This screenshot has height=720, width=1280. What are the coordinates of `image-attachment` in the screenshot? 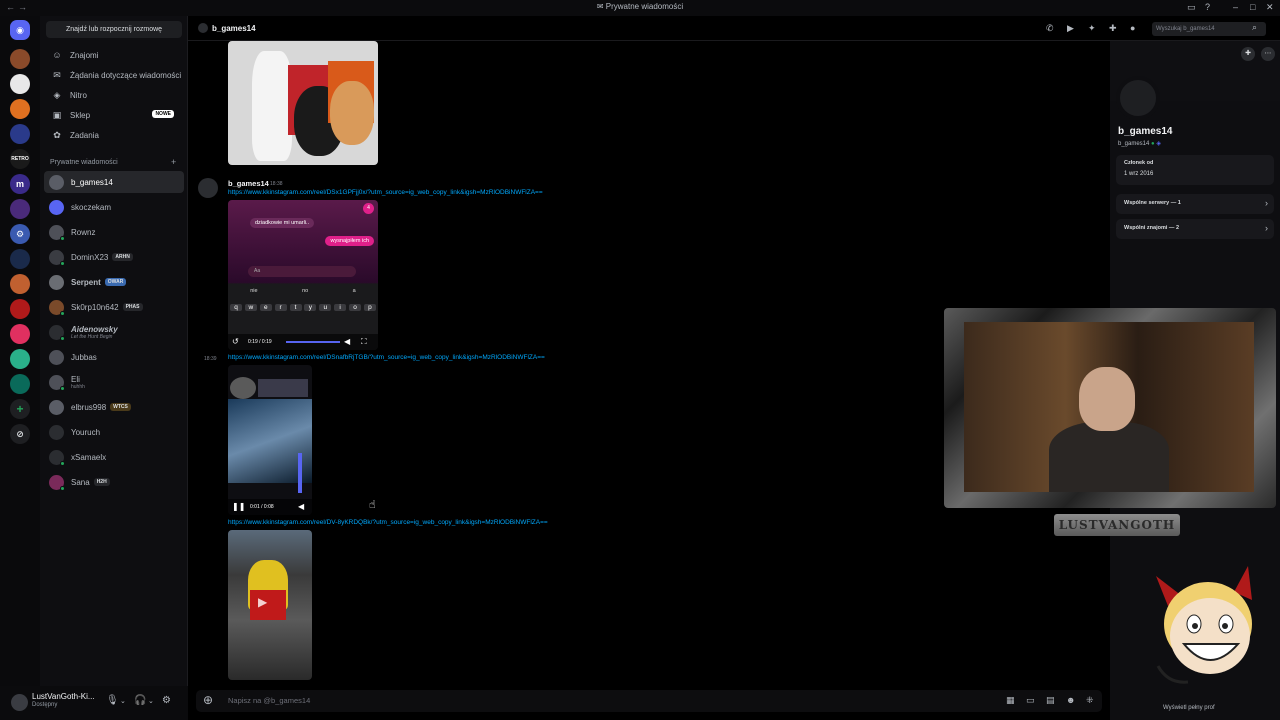 It's located at (303, 103).